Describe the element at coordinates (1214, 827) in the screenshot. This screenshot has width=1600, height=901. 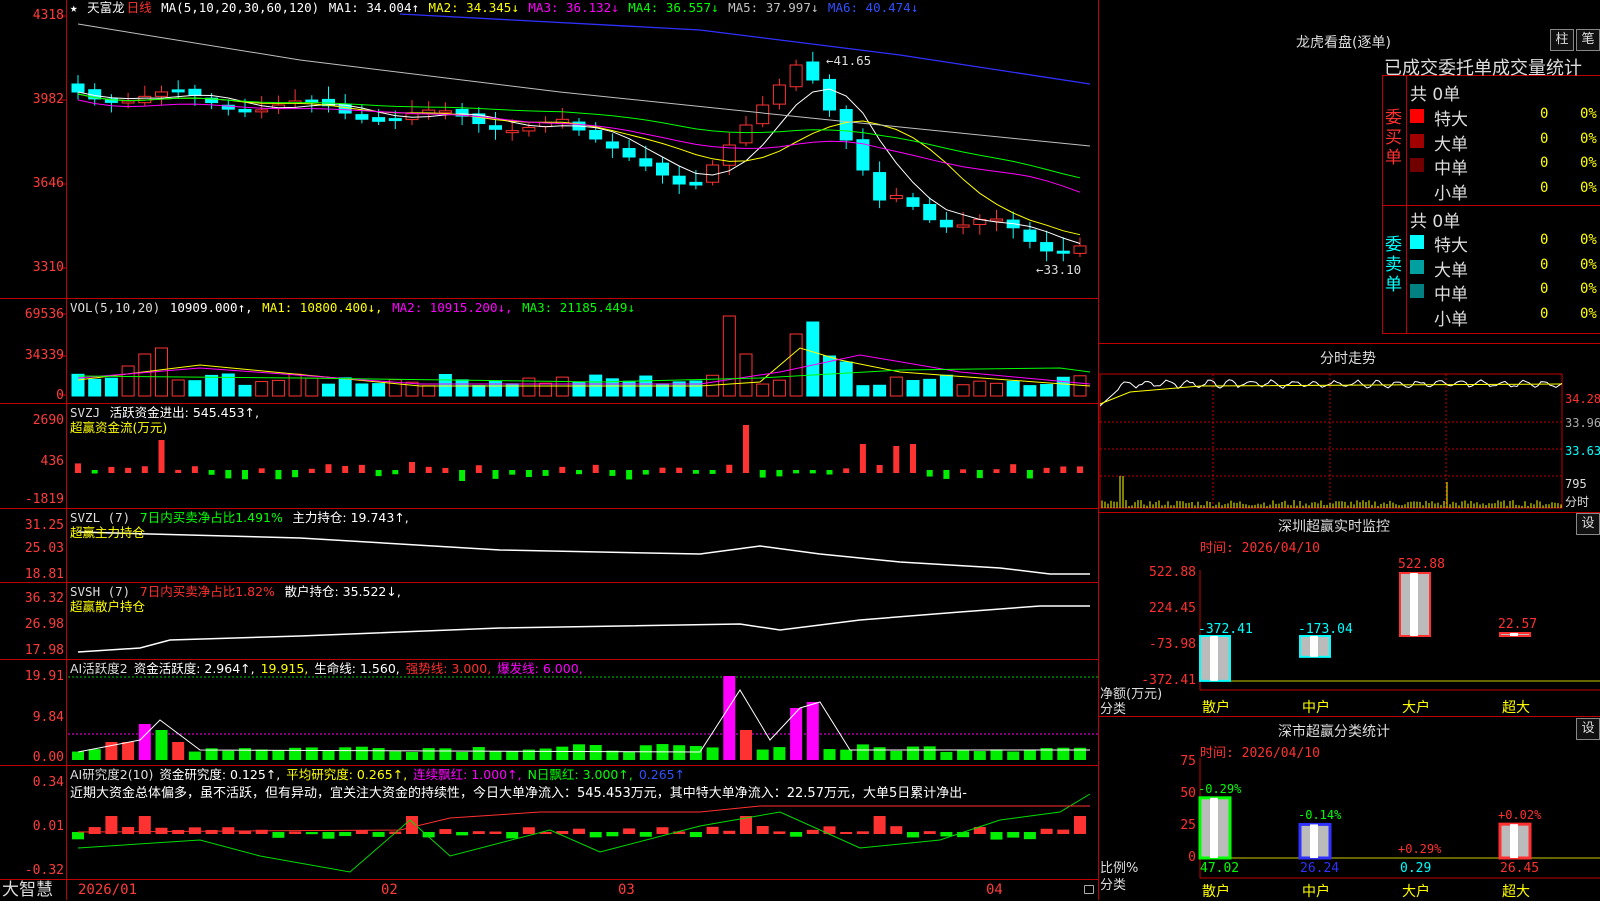
I see `sz-class-bar-highlight` at that location.